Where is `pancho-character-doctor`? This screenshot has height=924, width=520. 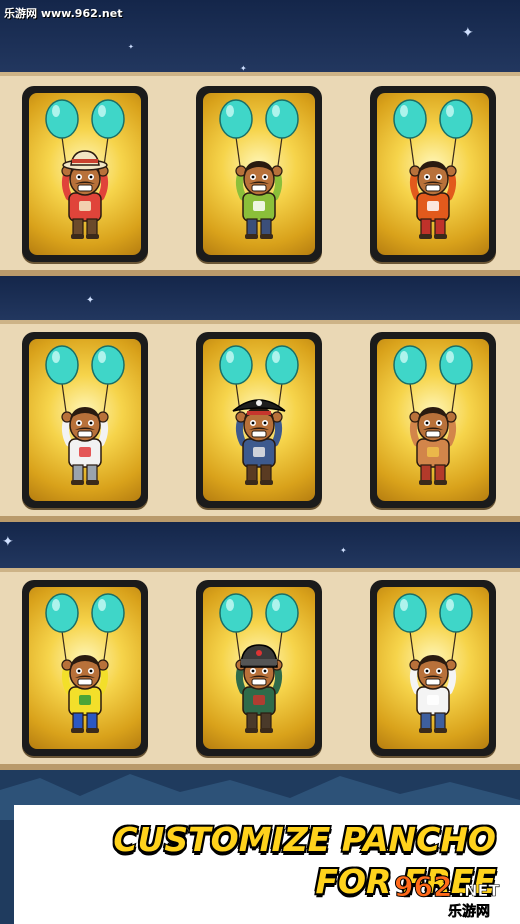 pancho-character-doctor is located at coordinates (85, 415).